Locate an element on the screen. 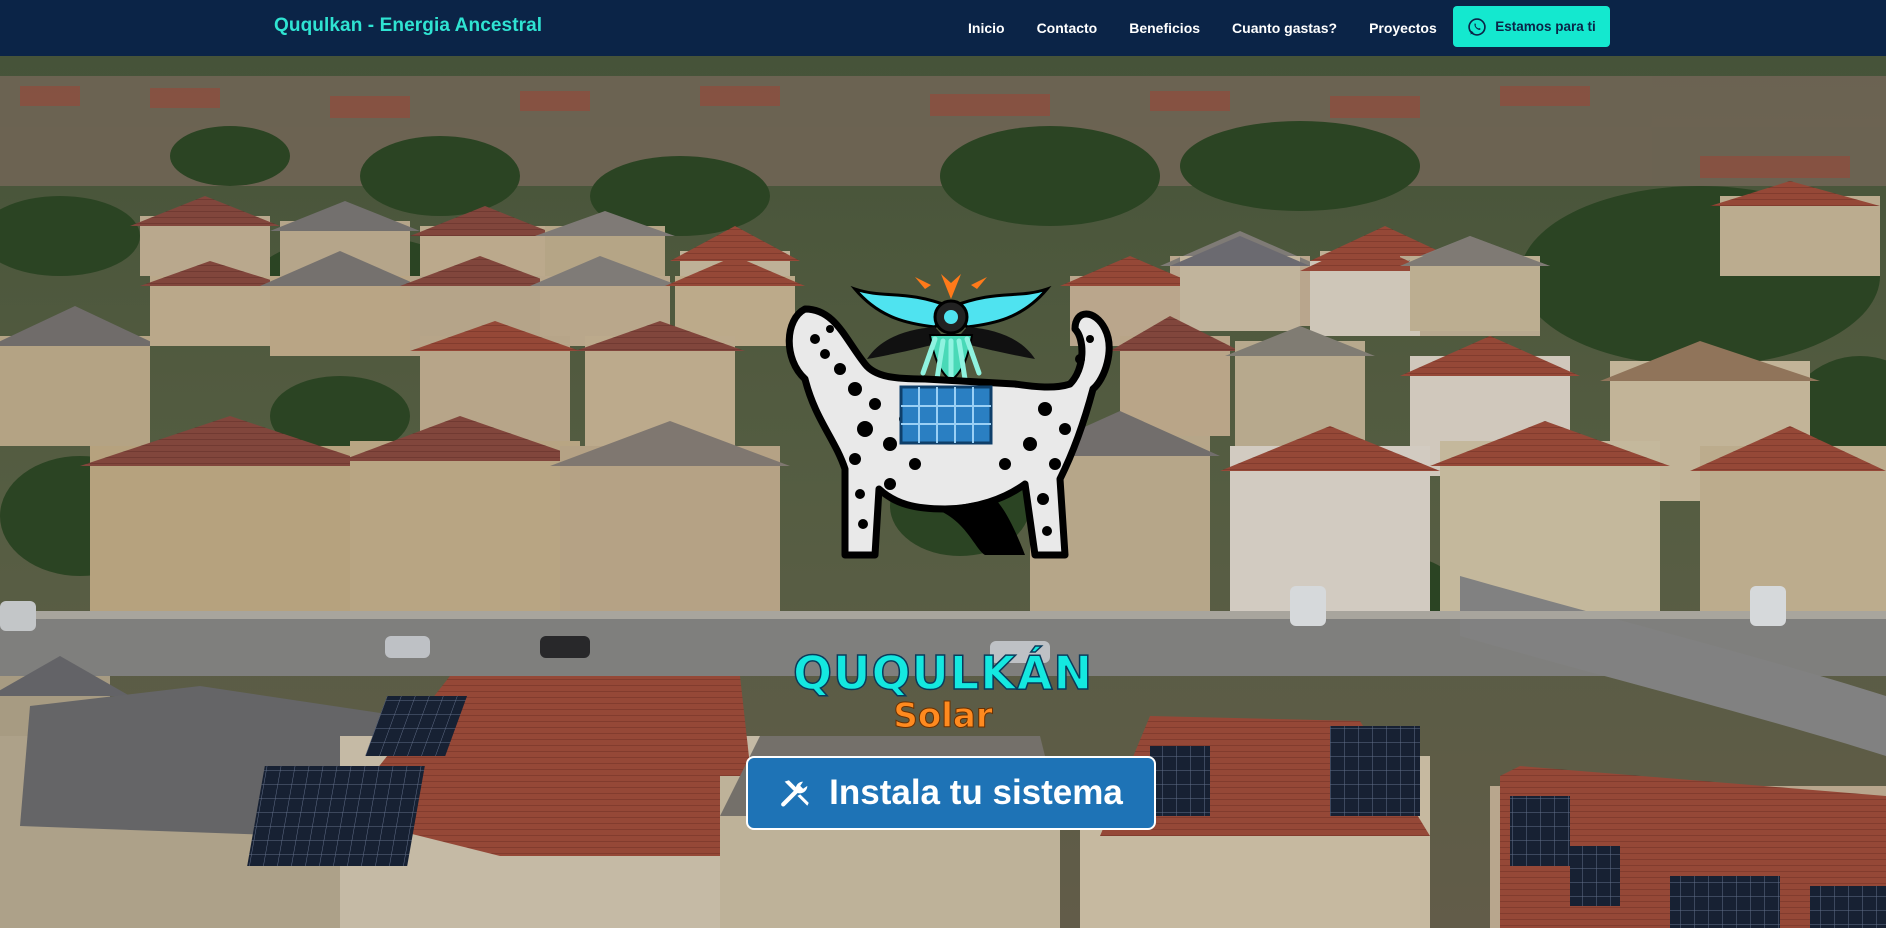 The height and width of the screenshot is (928, 1886). brand-link: Ququlkan - Energia Ancestral is located at coordinates (408, 26).